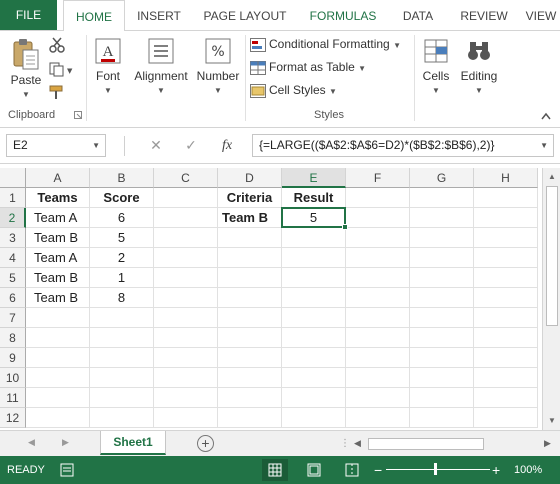 This screenshot has height=484, width=560. I want to click on tab-data: DATA, so click(418, 15).